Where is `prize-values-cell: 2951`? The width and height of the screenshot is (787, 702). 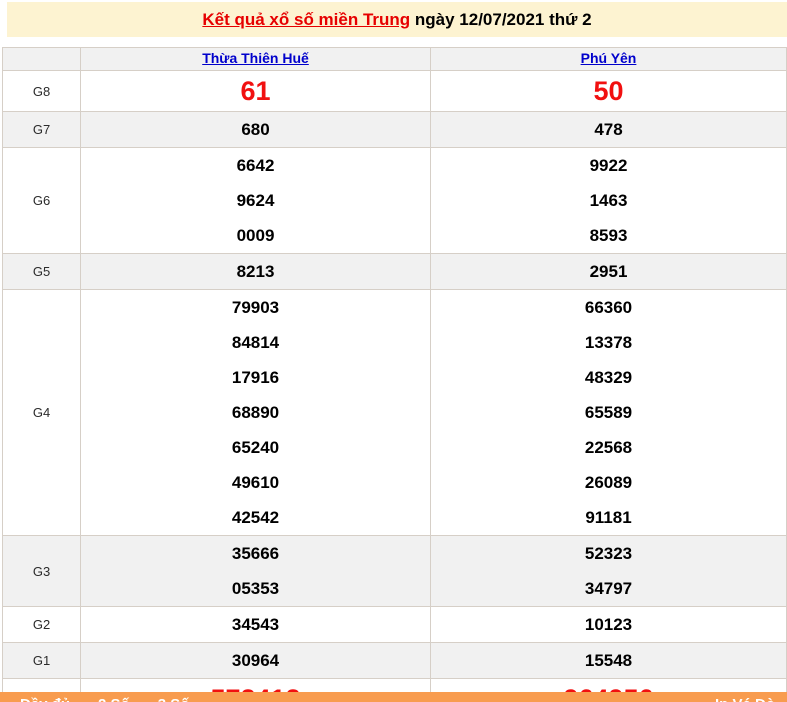
prize-values-cell: 2951 is located at coordinates (608, 271).